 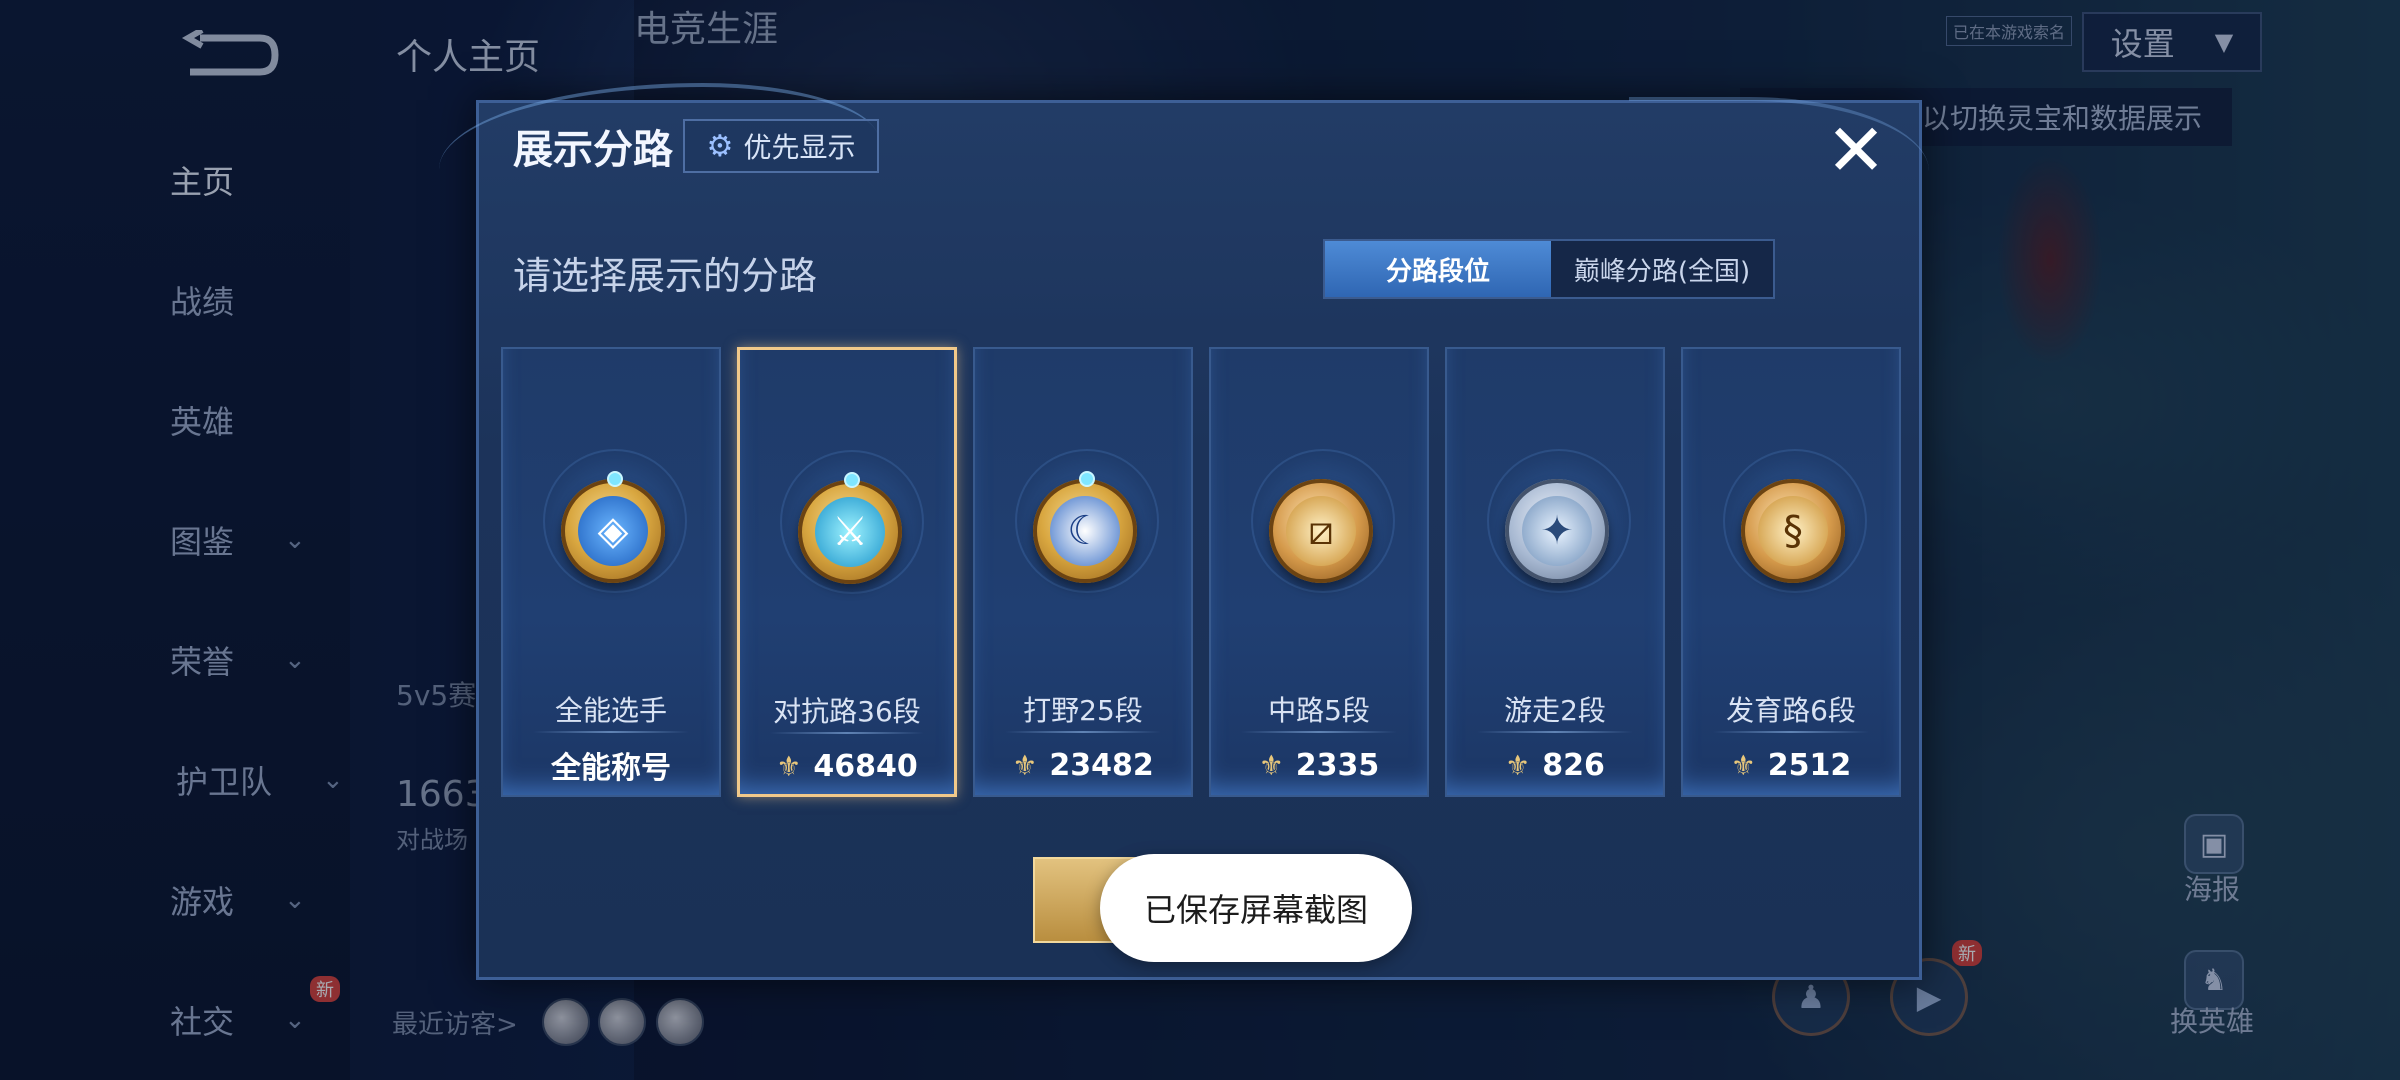 I want to click on gear-icon: ⚙, so click(x=720, y=146).